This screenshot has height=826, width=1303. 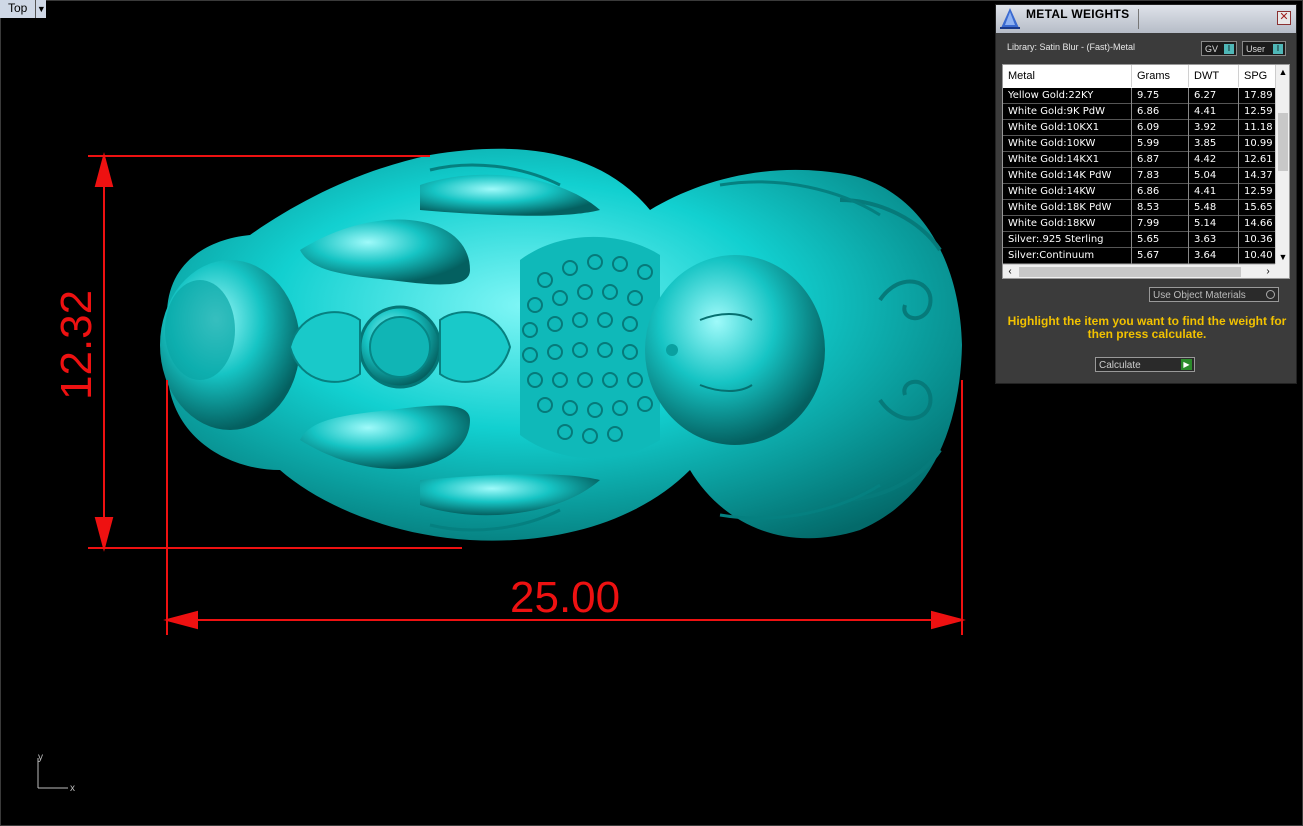 What do you see at coordinates (1138, 19) in the screenshot?
I see `header-divider` at bounding box center [1138, 19].